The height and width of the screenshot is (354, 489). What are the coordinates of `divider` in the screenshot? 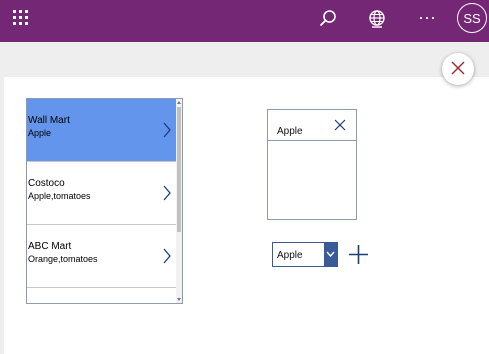 It's located at (312, 140).